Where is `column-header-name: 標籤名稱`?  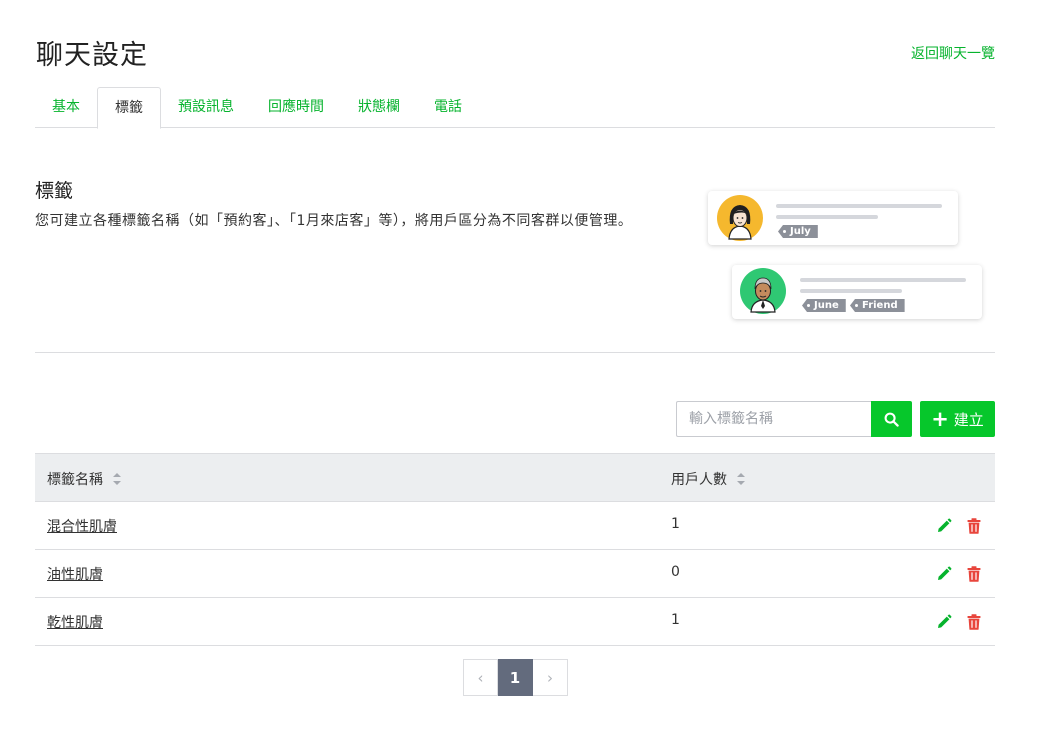
column-header-name: 標籤名稱 is located at coordinates (84, 479).